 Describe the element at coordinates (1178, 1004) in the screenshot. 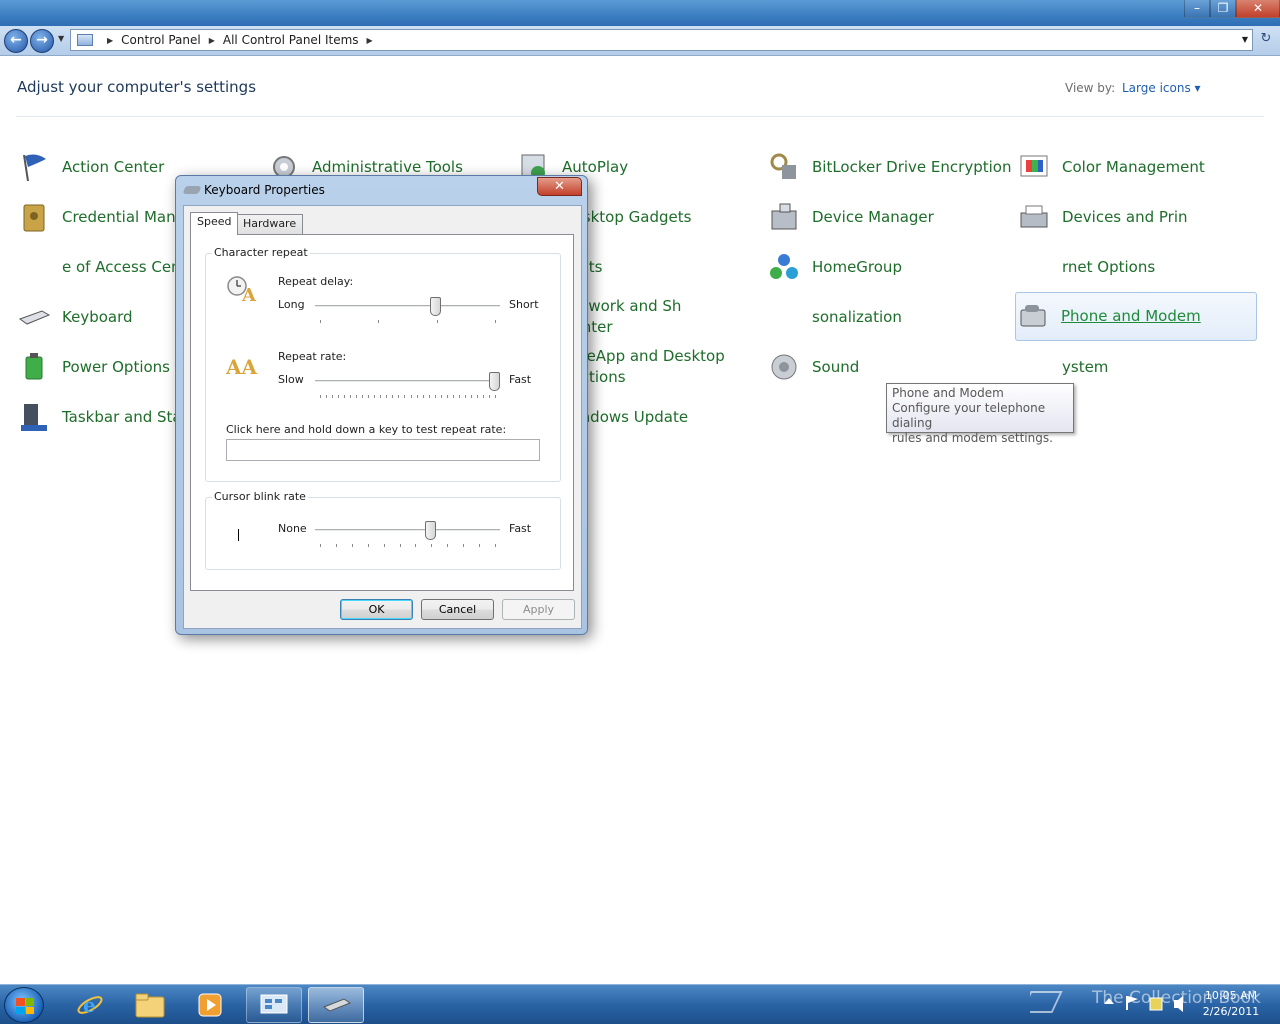

I see `volume-icon` at that location.